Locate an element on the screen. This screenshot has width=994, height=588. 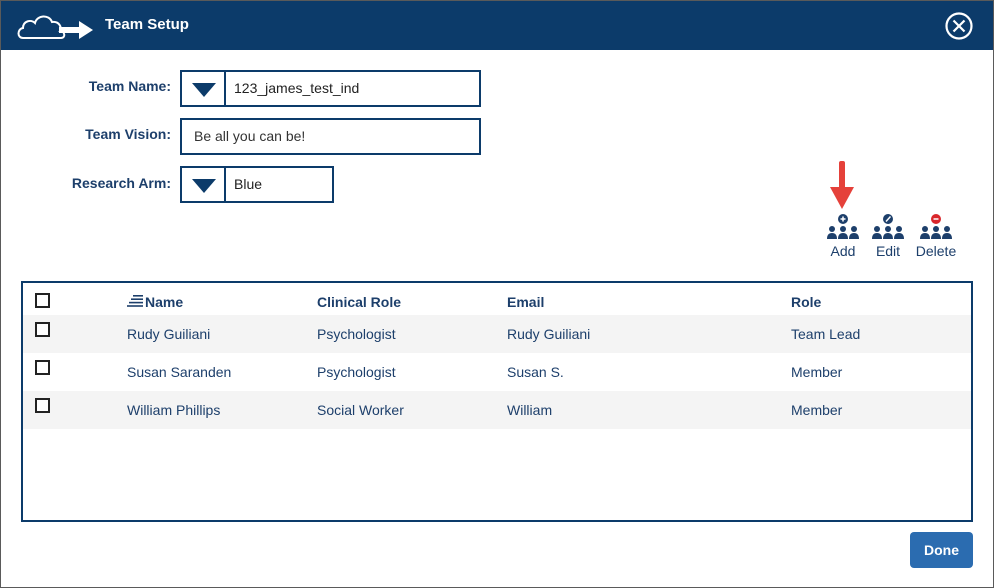
team-name-value: 123_james_test_ind is located at coordinates (297, 88).